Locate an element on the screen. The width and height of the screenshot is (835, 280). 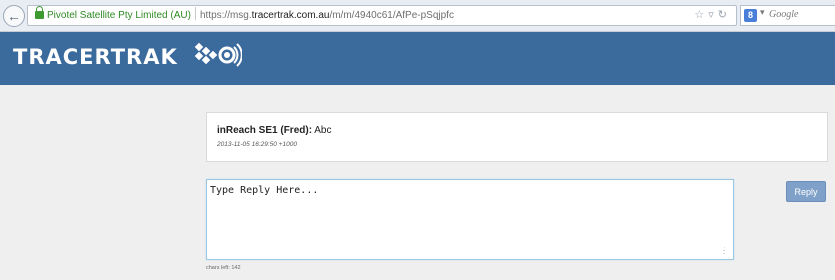
url-domain: tracertrak.com.au is located at coordinates (290, 15).